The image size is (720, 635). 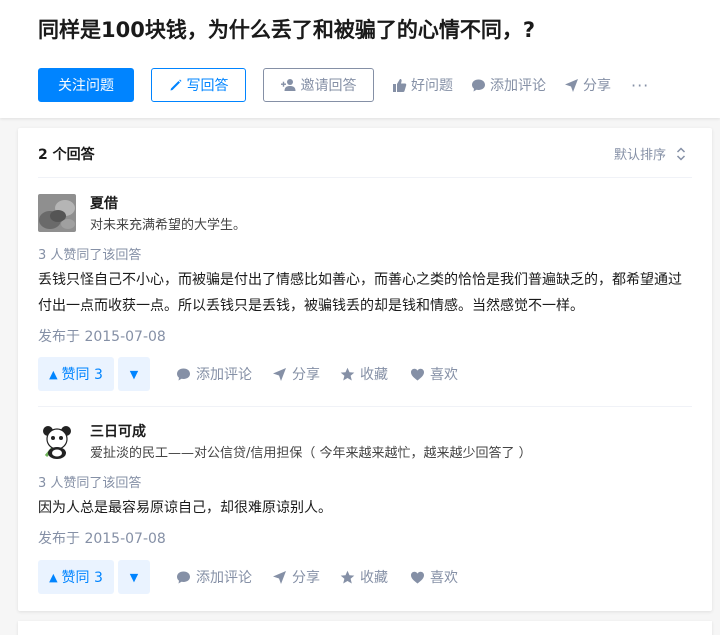 What do you see at coordinates (365, 153) in the screenshot?
I see `answer-list-header: 2 个回答 默认排序` at bounding box center [365, 153].